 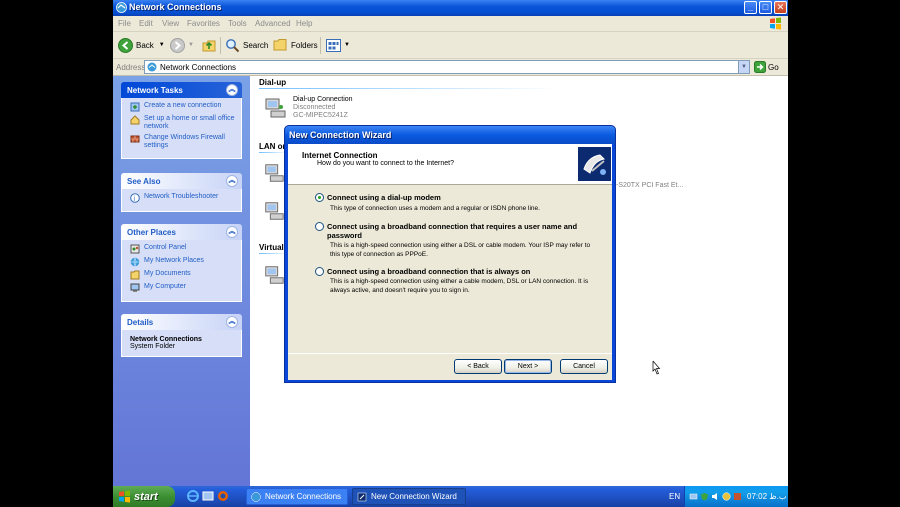 What do you see at coordinates (280, 45) in the screenshot?
I see `folders-icon` at bounding box center [280, 45].